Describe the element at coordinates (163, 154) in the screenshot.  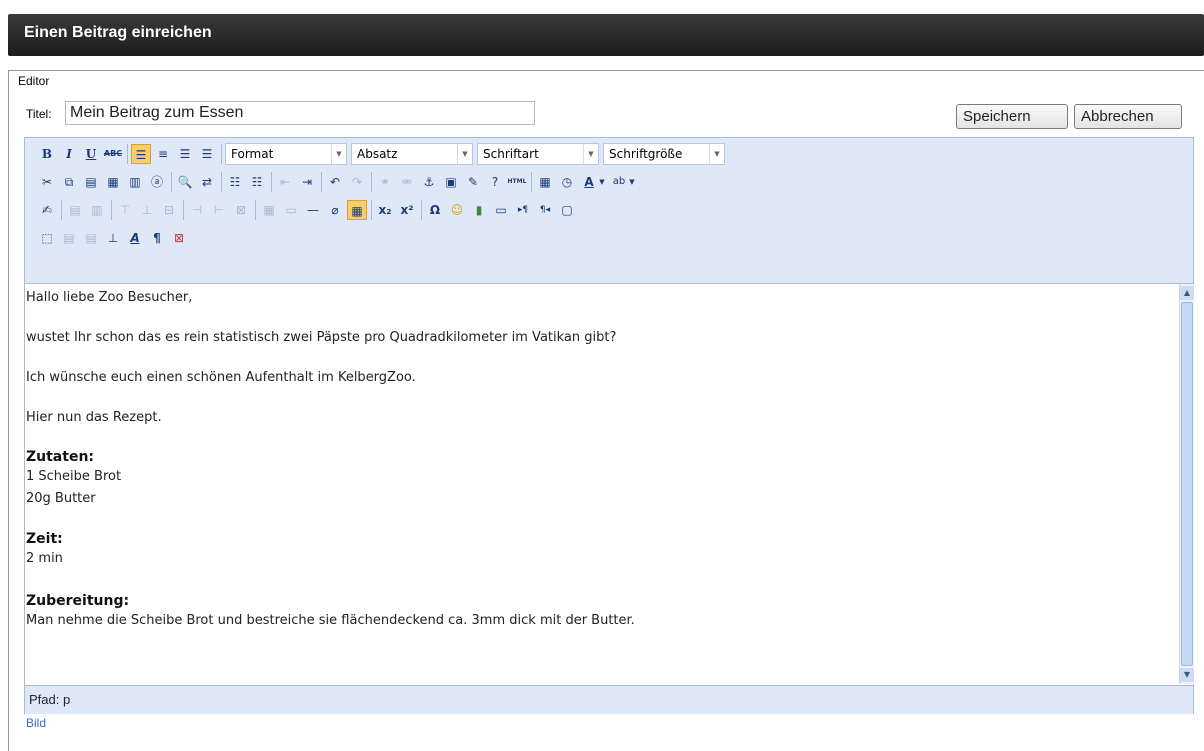
I see `align-center-icon: ≡` at that location.